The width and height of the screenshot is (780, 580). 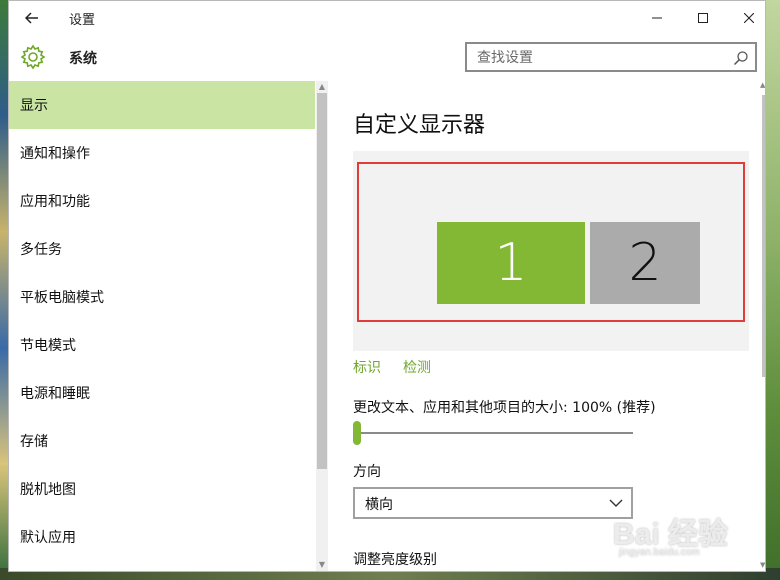 What do you see at coordinates (55, 394) in the screenshot?
I see `sidebar-item-label: 电源和睡眠` at bounding box center [55, 394].